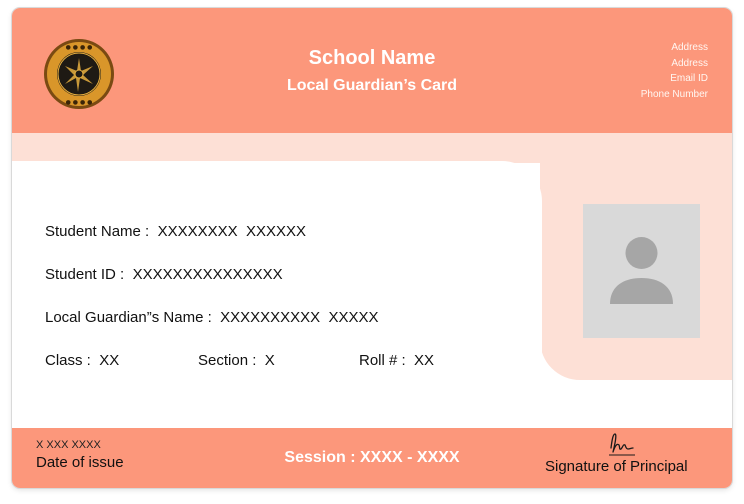 The width and height of the screenshot is (744, 504). I want to click on section-label: Section :, so click(227, 360).